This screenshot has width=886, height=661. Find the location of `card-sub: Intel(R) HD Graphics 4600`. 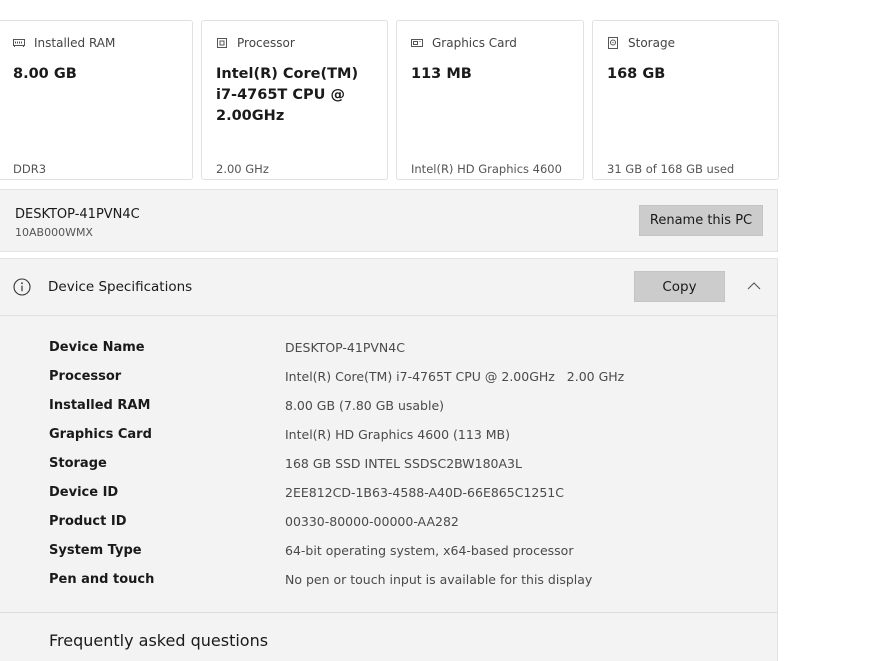

card-sub: Intel(R) HD Graphics 4600 is located at coordinates (486, 169).